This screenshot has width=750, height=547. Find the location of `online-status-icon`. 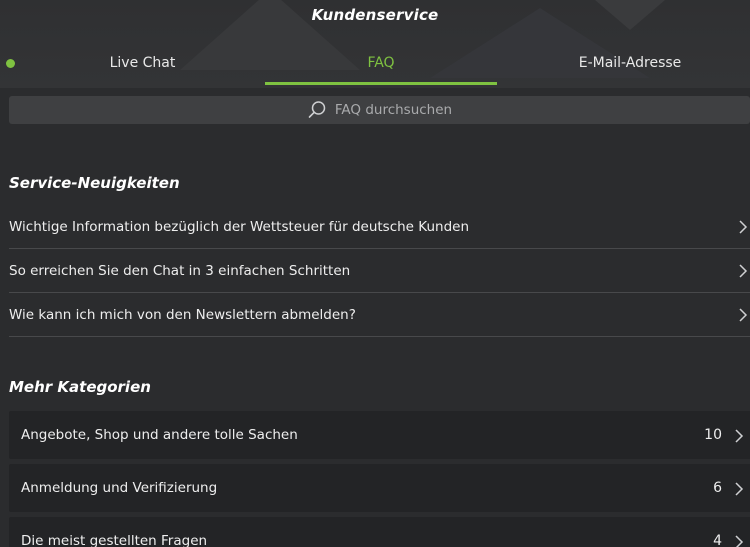

online-status-icon is located at coordinates (10, 63).